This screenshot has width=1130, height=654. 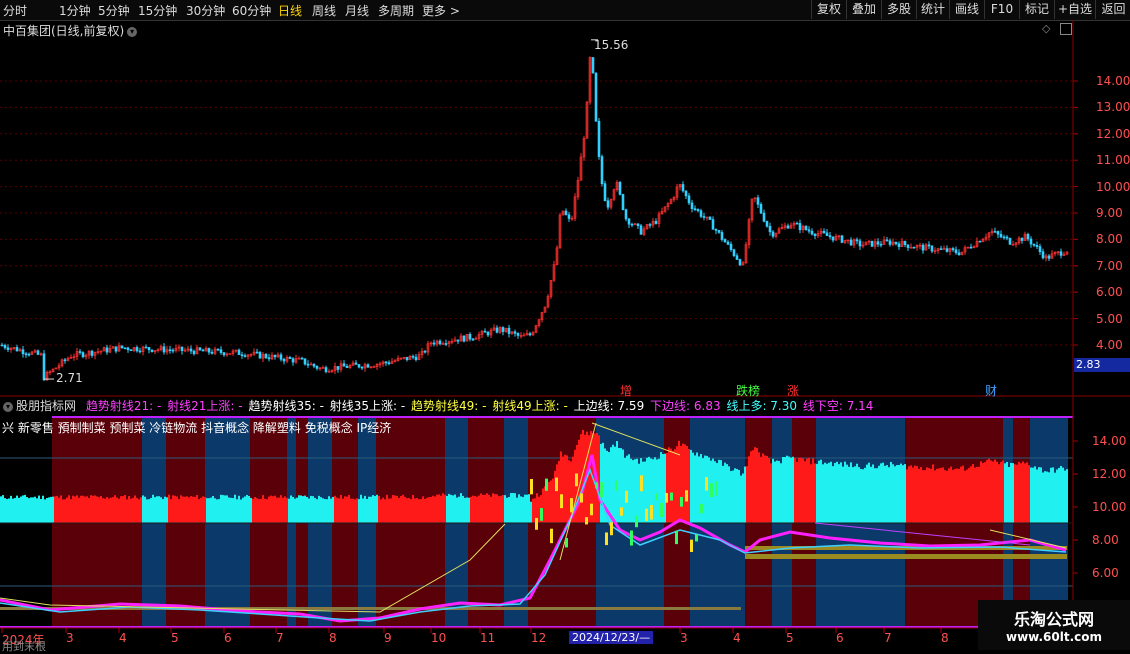 What do you see at coordinates (828, 9) in the screenshot?
I see `fuquan-button: 复权` at bounding box center [828, 9].